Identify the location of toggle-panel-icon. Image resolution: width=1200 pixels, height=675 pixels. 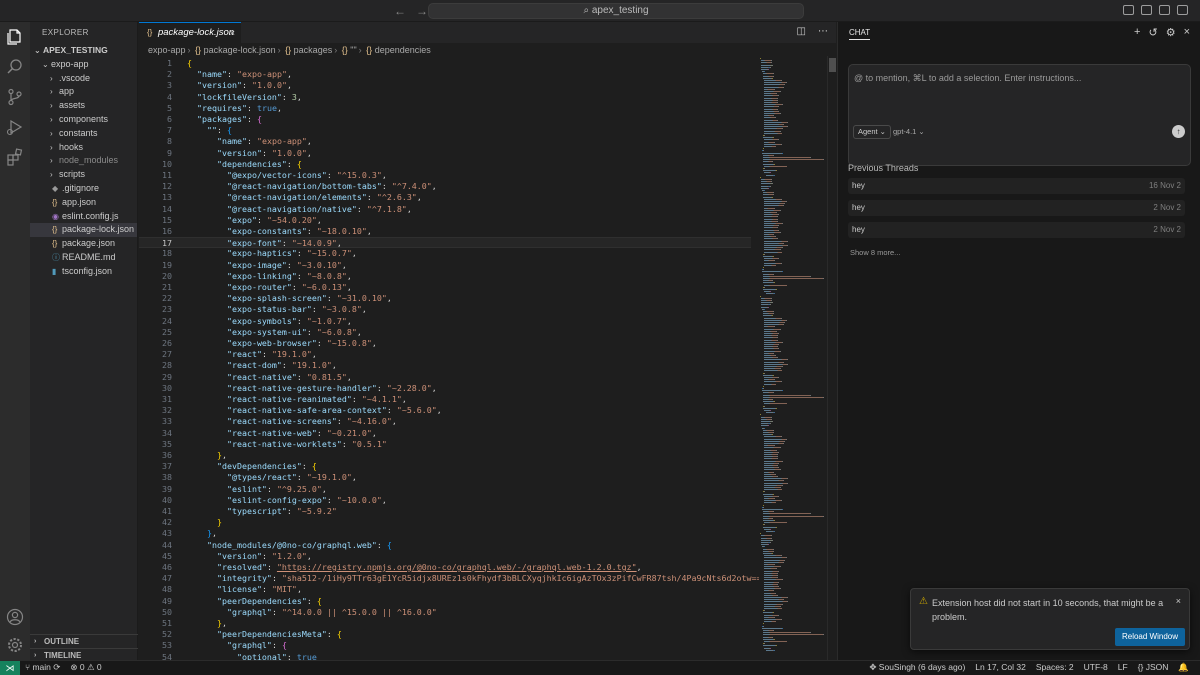
(1164, 10).